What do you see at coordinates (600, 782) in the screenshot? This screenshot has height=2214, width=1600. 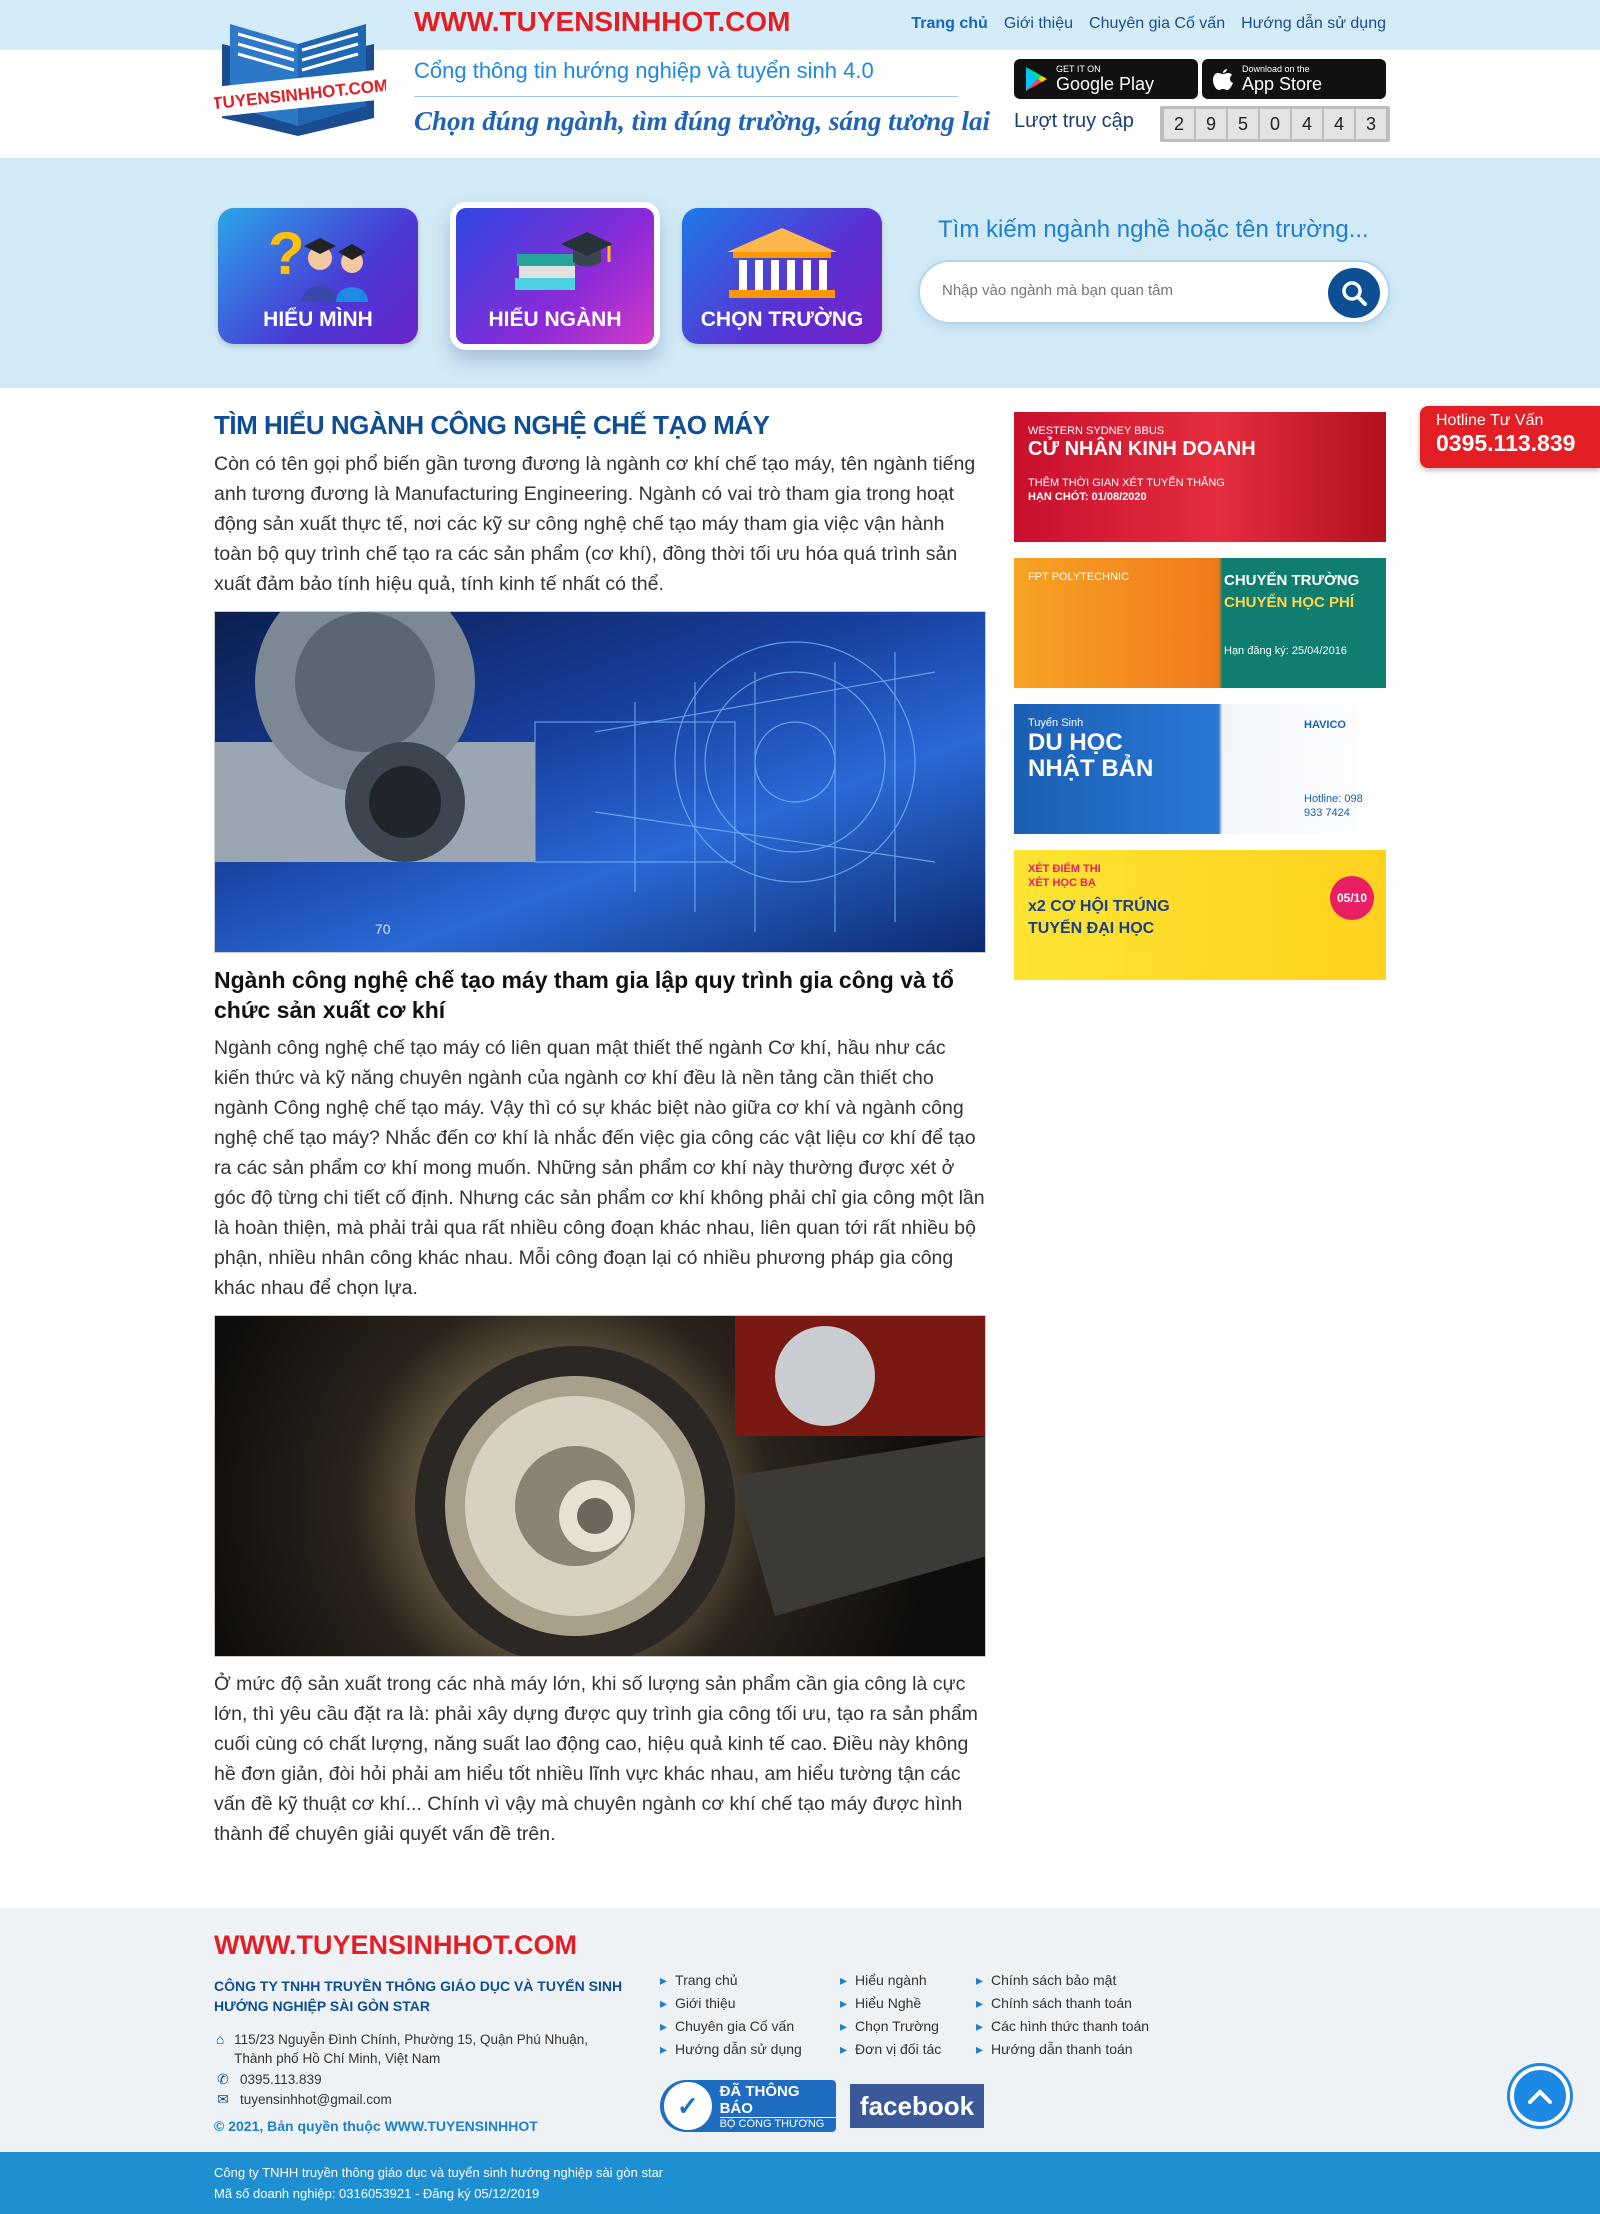 I see `gear-blueprint-image: 70` at bounding box center [600, 782].